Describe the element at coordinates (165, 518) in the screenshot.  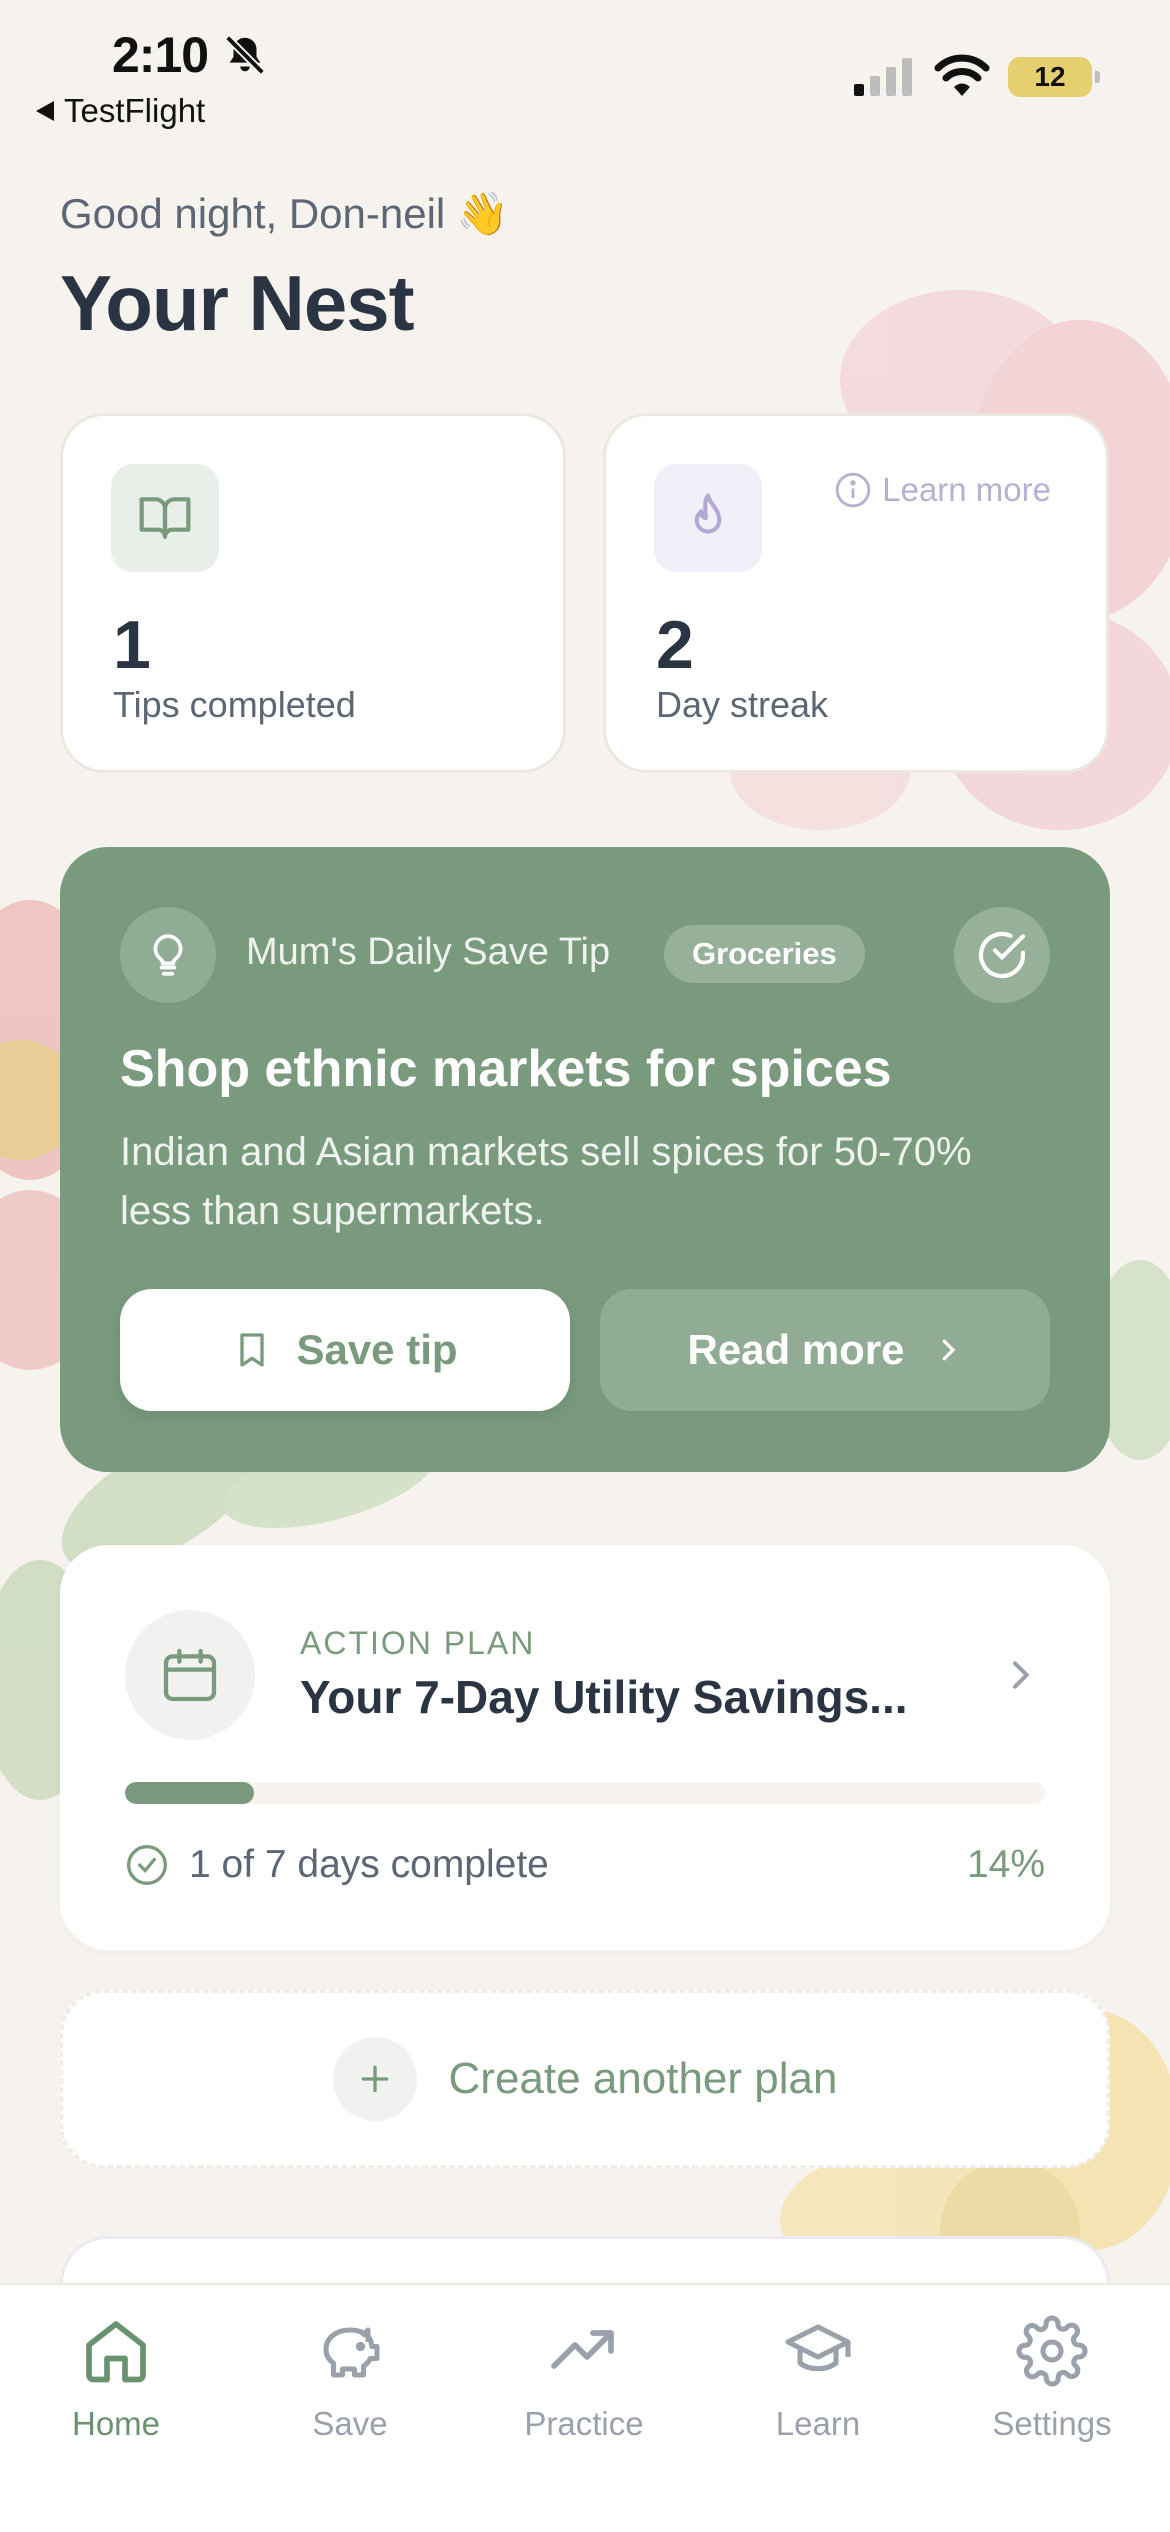
I see `book-icon` at that location.